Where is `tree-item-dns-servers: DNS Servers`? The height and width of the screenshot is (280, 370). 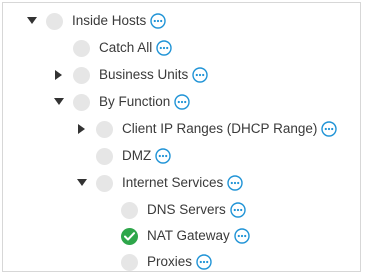 tree-item-dns-servers: DNS Servers is located at coordinates (173, 210).